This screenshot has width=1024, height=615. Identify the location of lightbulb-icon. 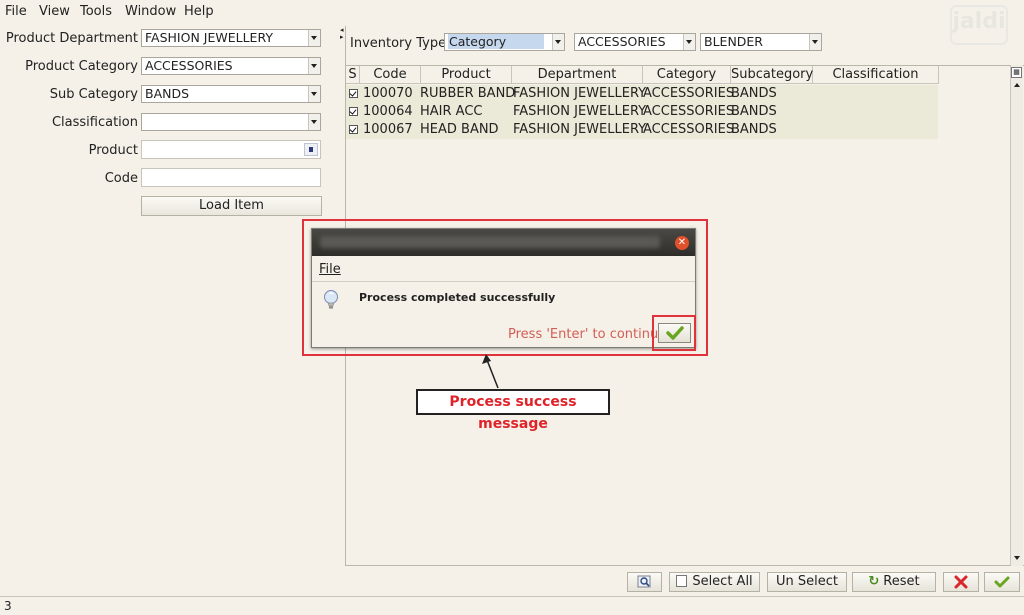
(331, 299).